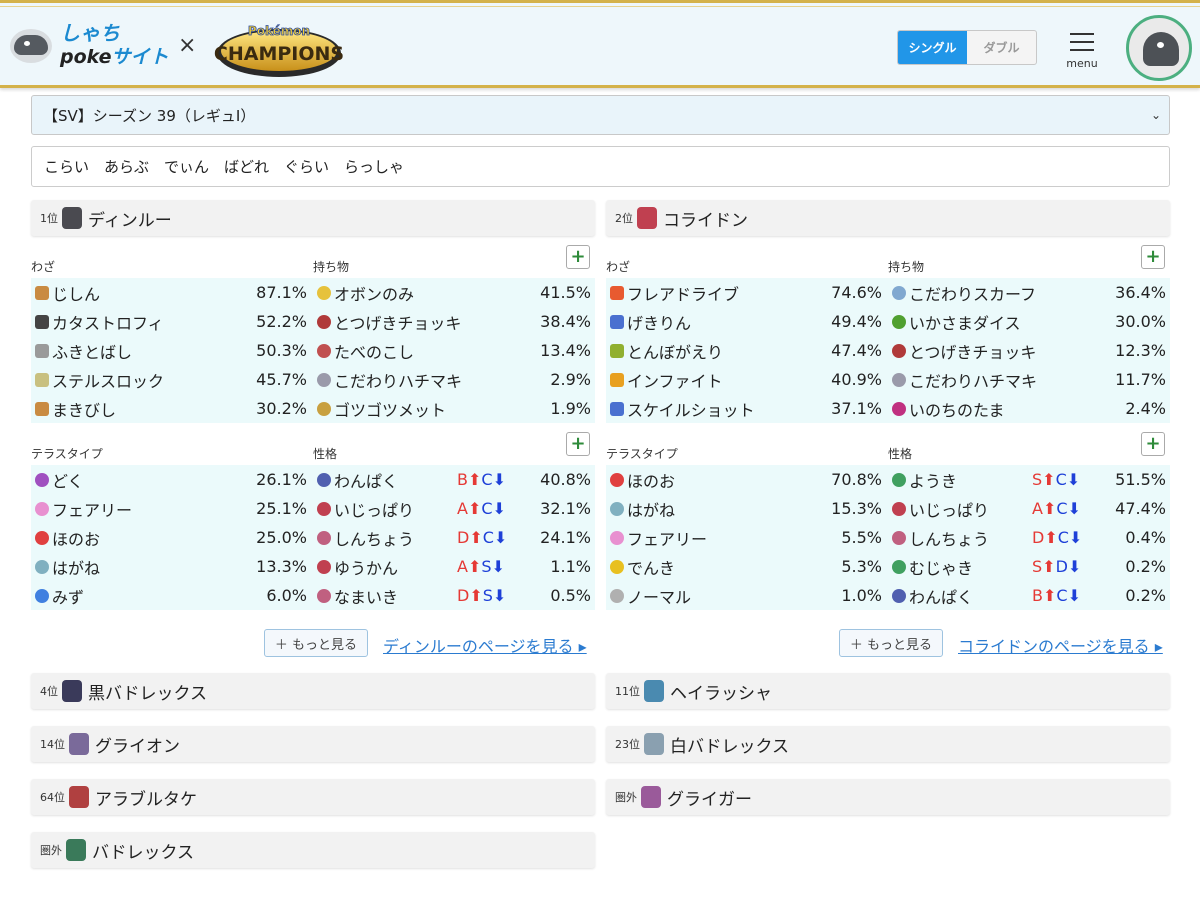  Describe the element at coordinates (1029, 508) in the screenshot. I see `natures-row: いじっぱり A⬆C⬇ 47.4%` at that location.